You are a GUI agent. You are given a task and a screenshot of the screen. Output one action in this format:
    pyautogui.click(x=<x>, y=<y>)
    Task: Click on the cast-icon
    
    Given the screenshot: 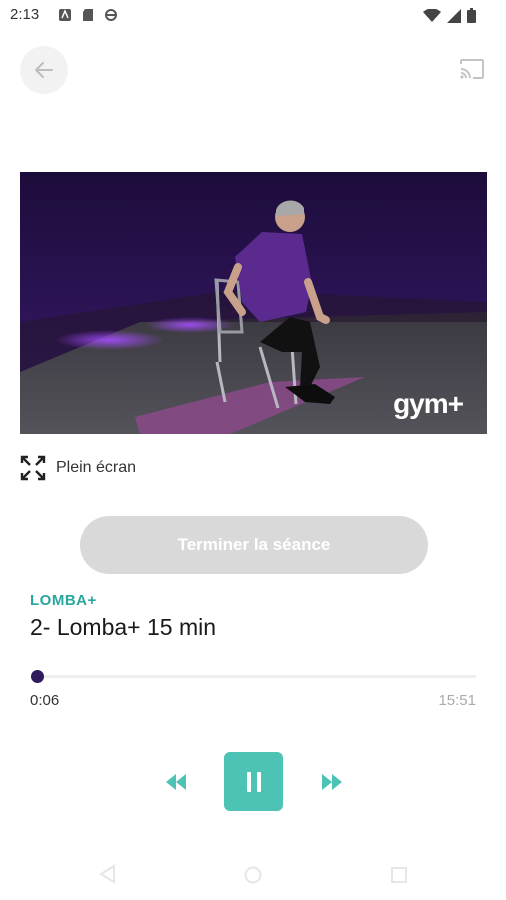 What is the action you would take?
    pyautogui.click(x=472, y=69)
    